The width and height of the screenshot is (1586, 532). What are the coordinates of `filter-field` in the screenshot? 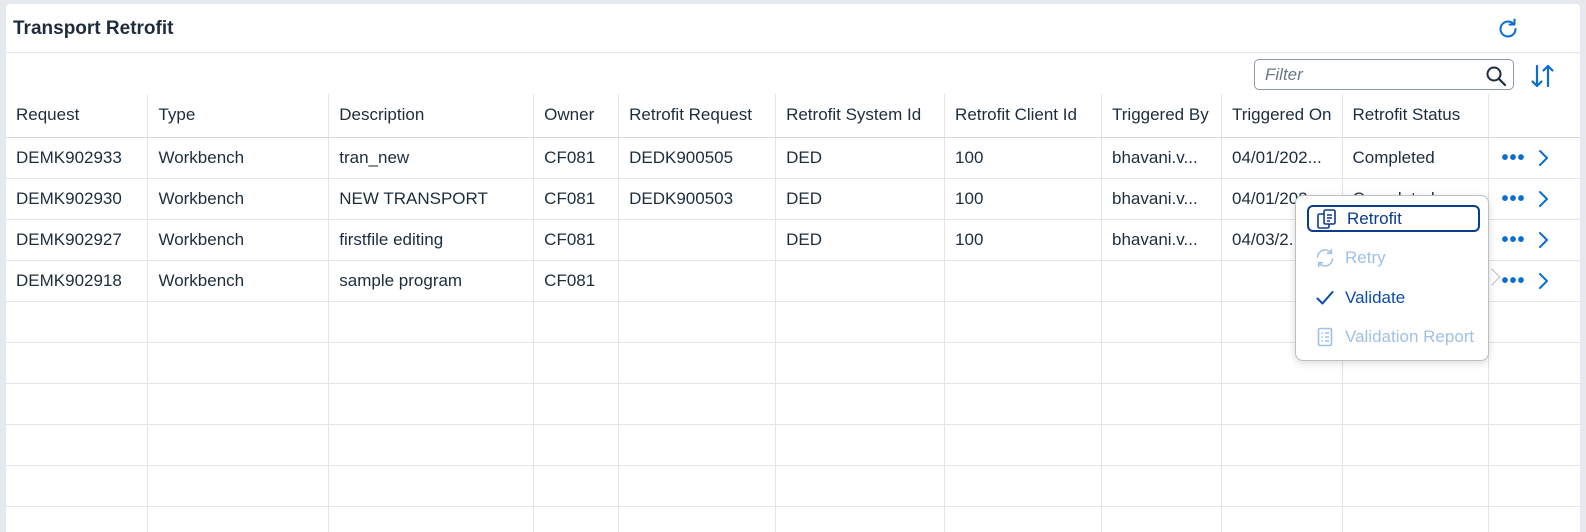 It's located at (1384, 74).